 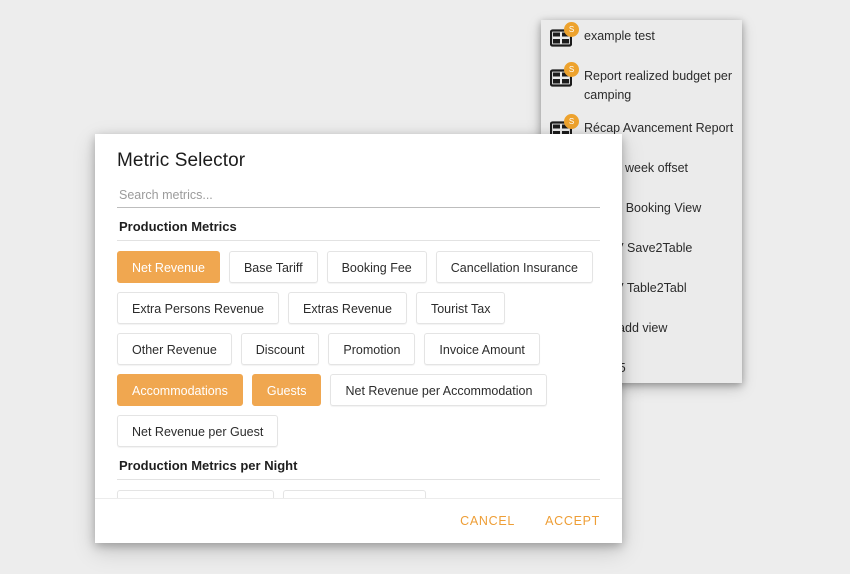 What do you see at coordinates (198, 431) in the screenshot?
I see `metric-chip: Net Revenue per Guest` at bounding box center [198, 431].